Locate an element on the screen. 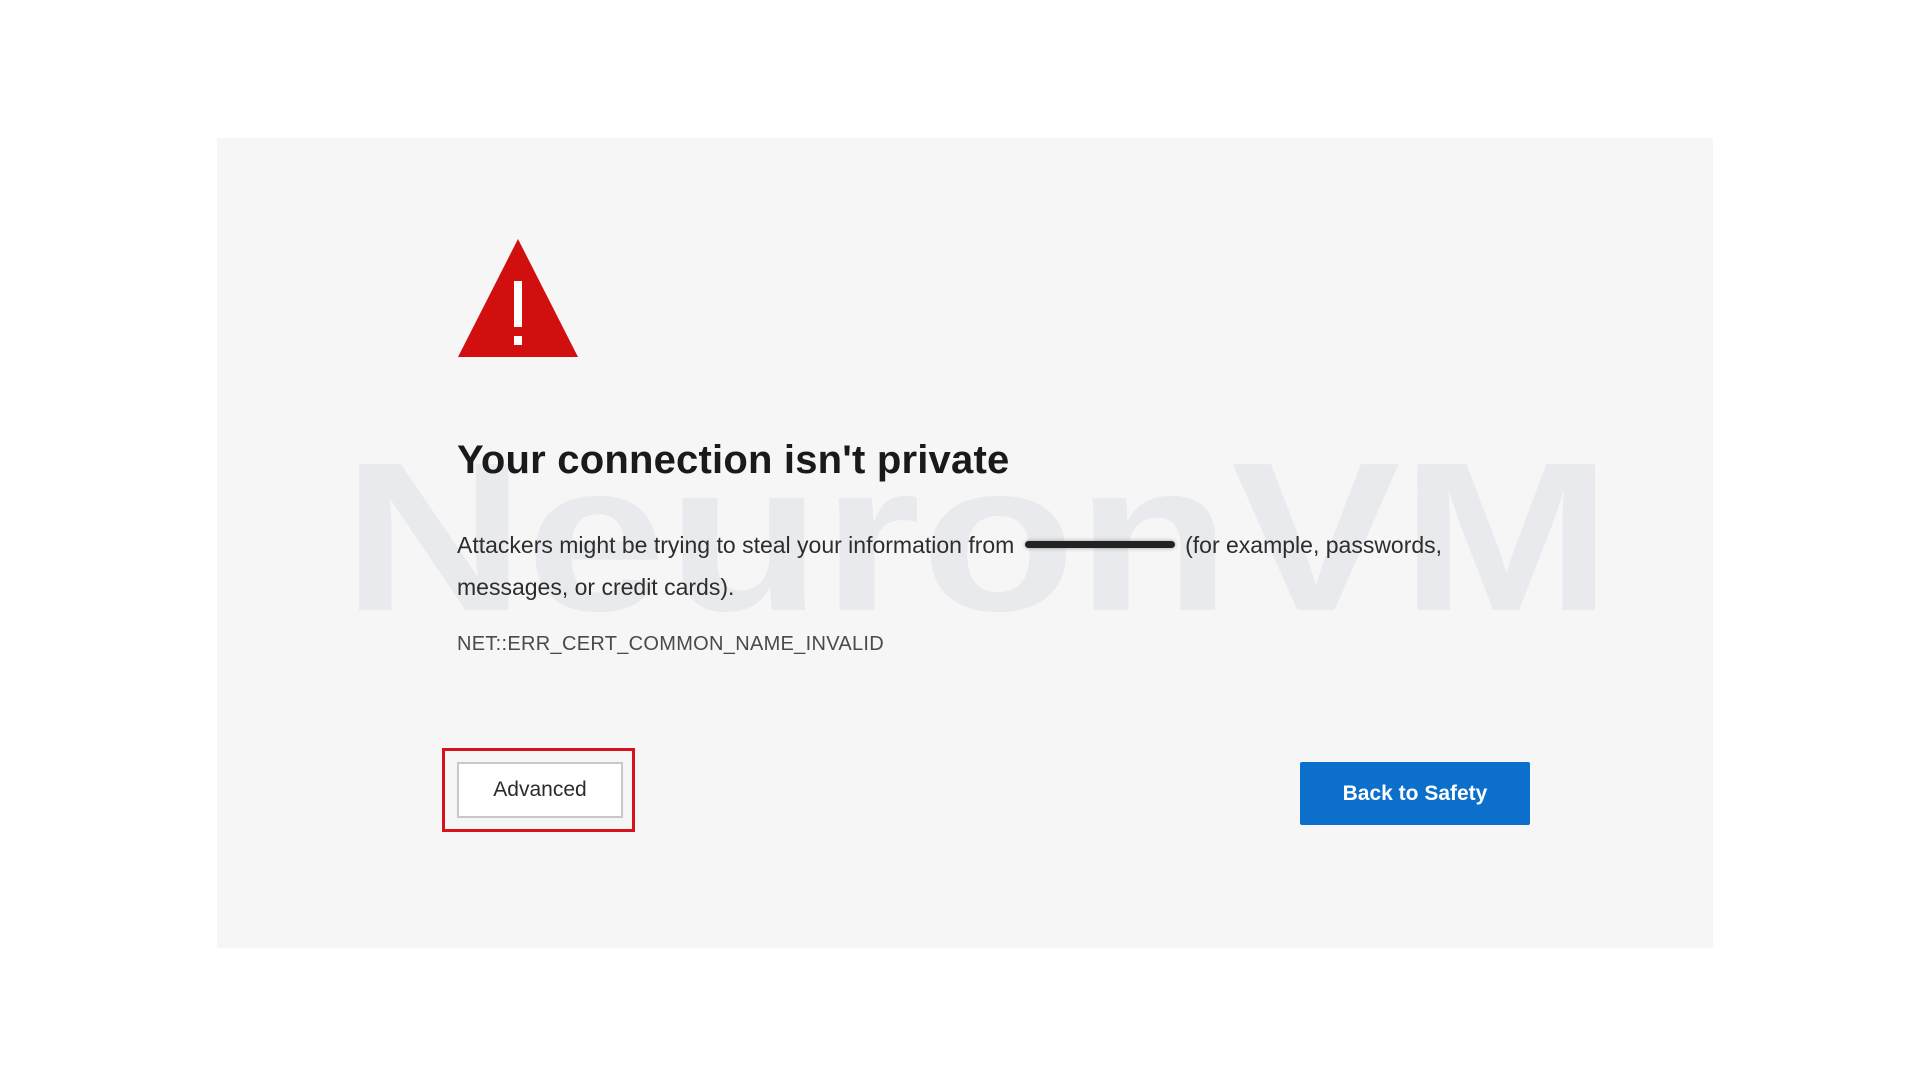 Image resolution: width=1920 pixels, height=1080 pixels. redacted-domain is located at coordinates (1099, 545).